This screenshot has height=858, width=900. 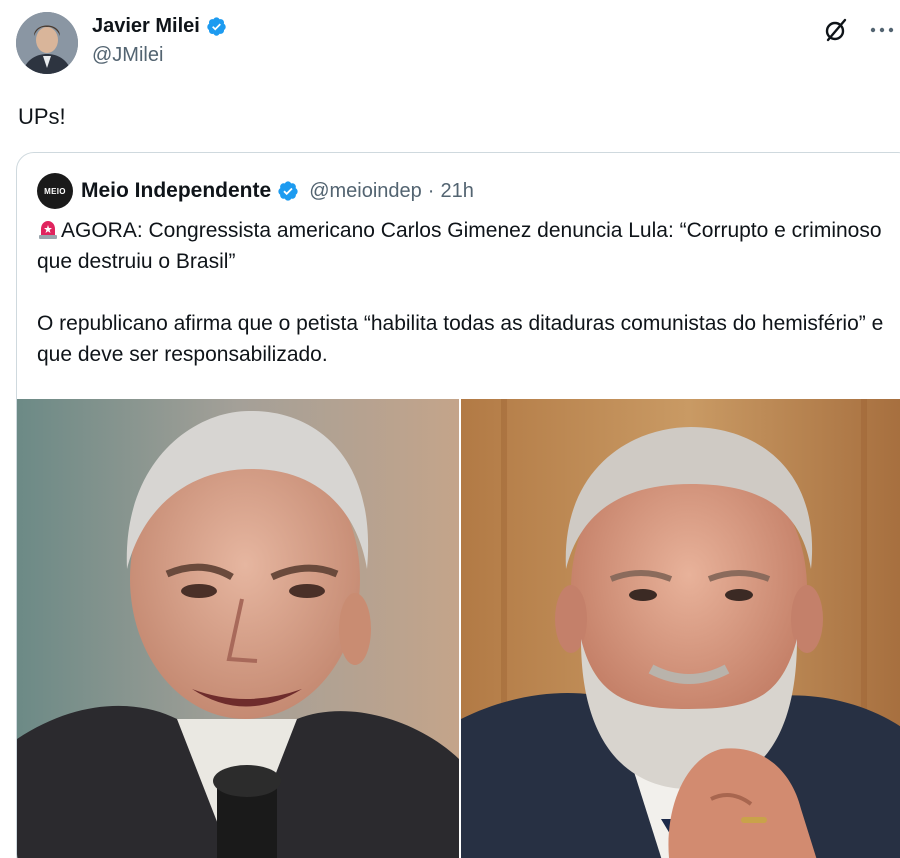 What do you see at coordinates (146, 26) in the screenshot?
I see `author-display-name: Javier Milei` at bounding box center [146, 26].